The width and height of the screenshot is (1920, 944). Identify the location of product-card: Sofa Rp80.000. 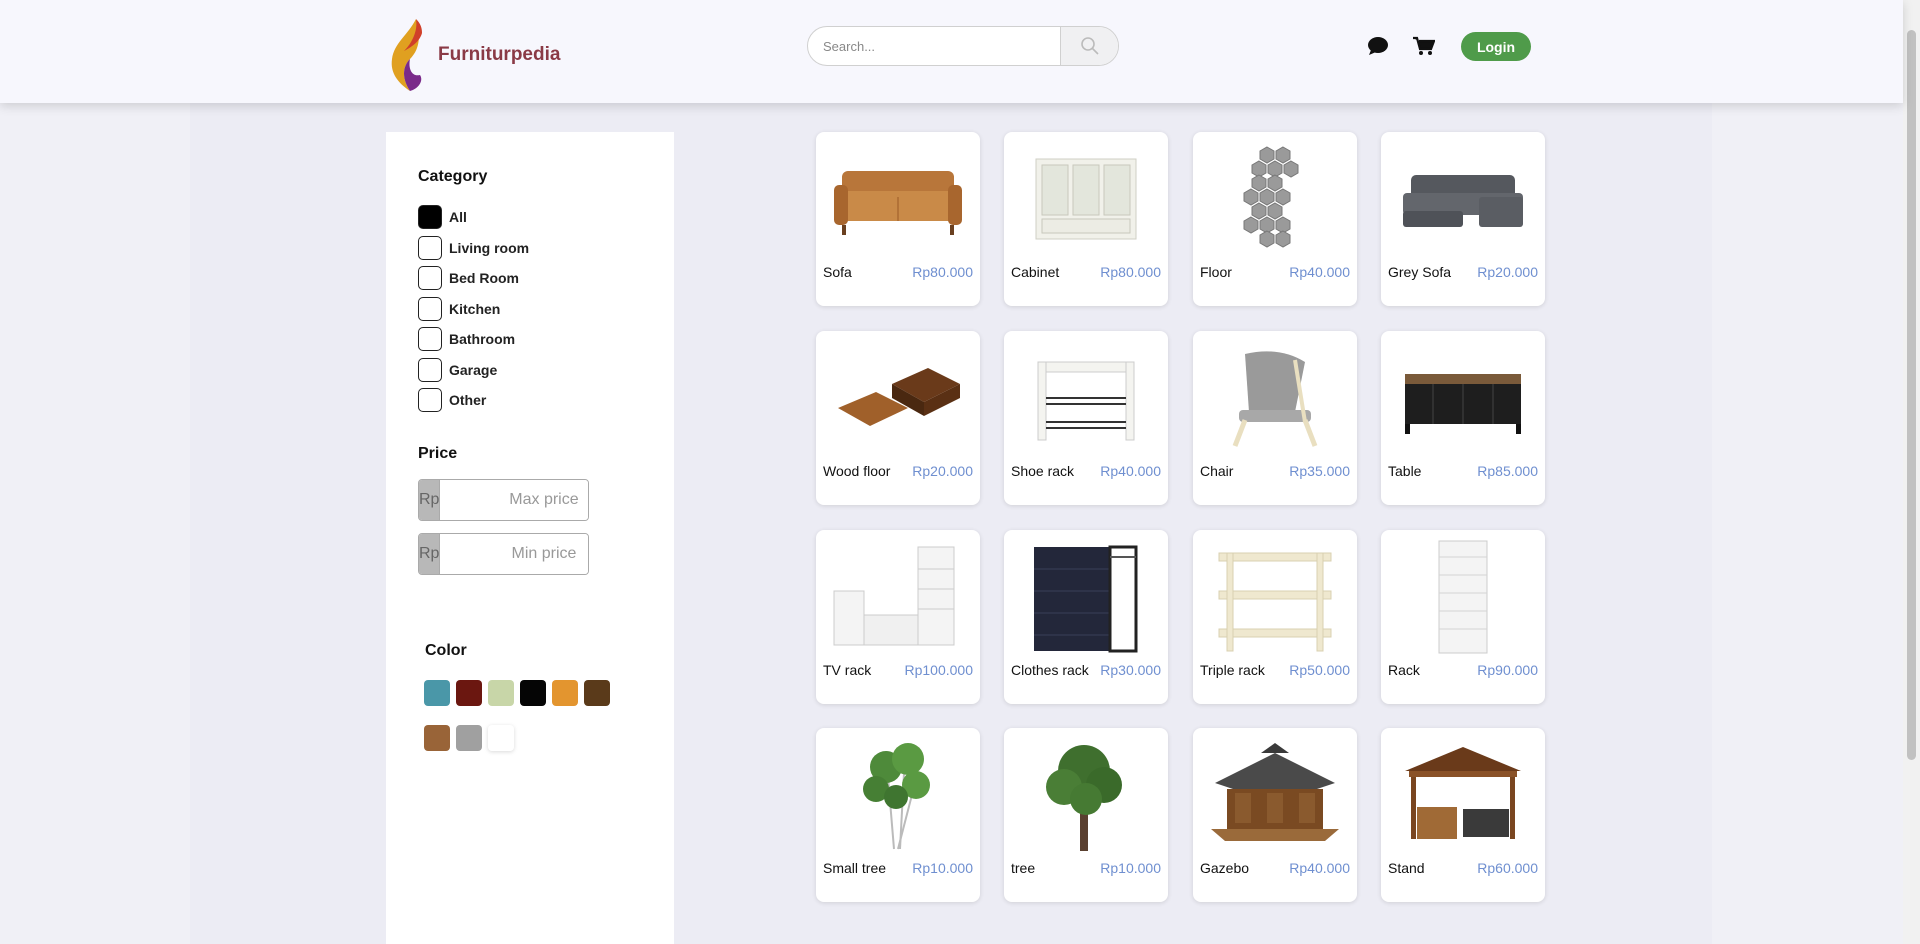
(898, 219).